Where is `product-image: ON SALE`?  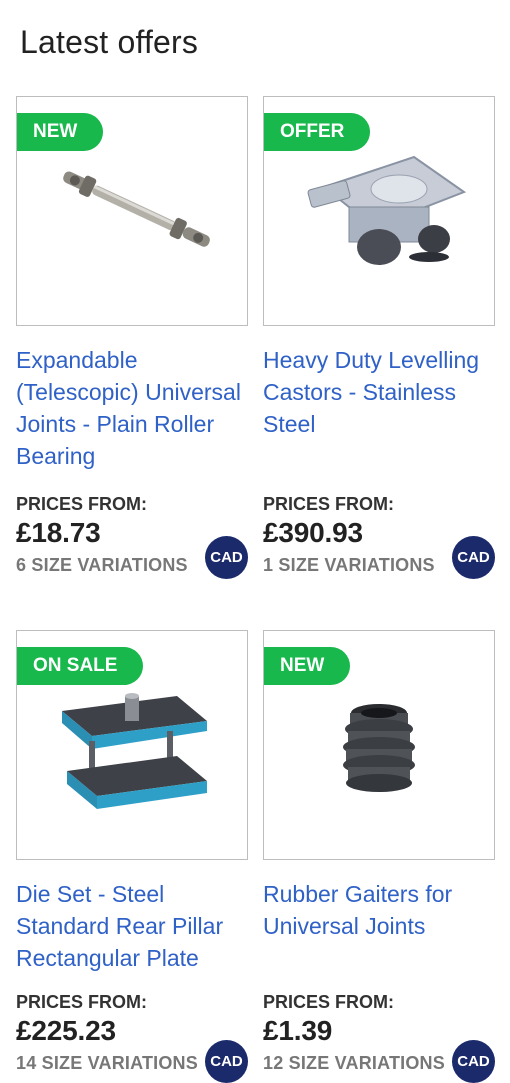 product-image: ON SALE is located at coordinates (132, 745).